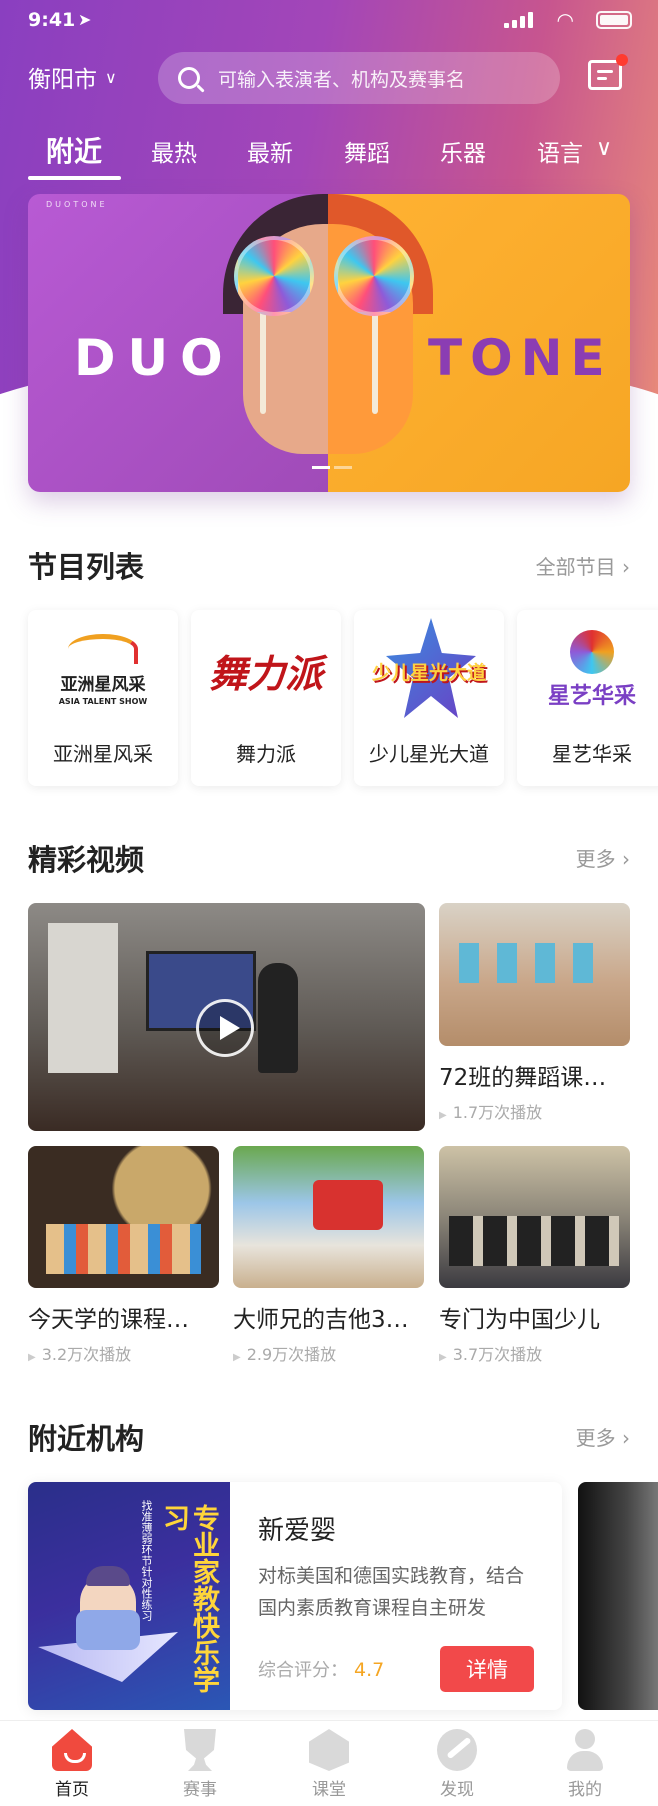  I want to click on tab-newest: 最新, so click(270, 151).